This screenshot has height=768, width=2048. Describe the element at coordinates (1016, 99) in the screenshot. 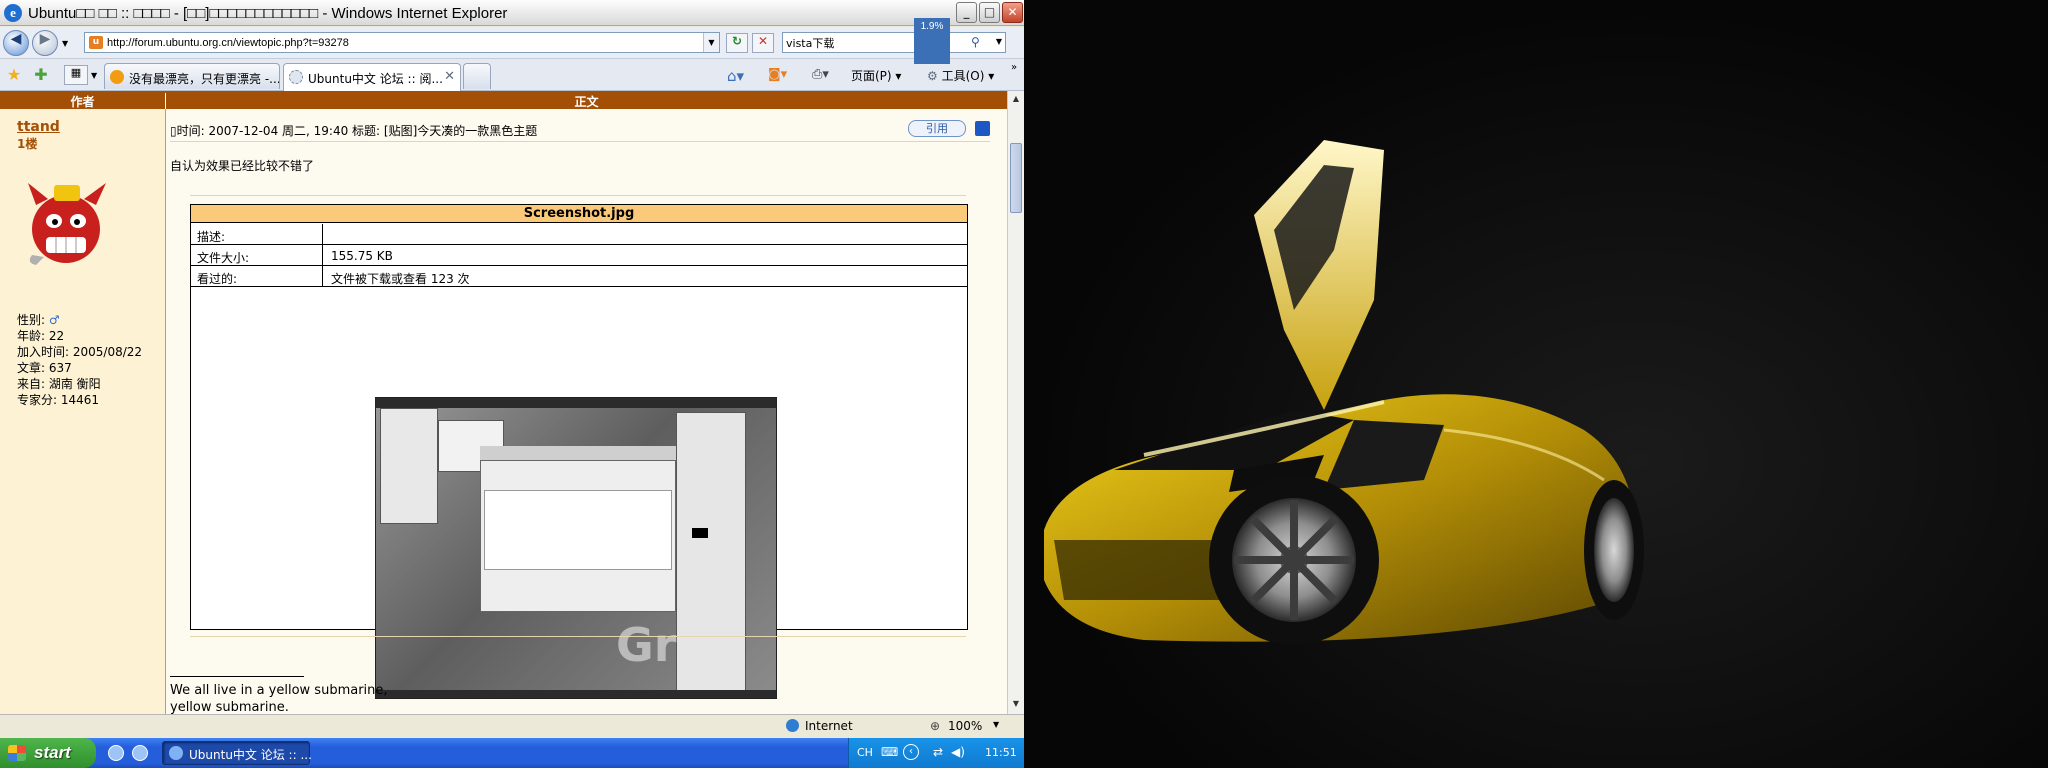

I see `scroll-up-icon: ▲` at that location.